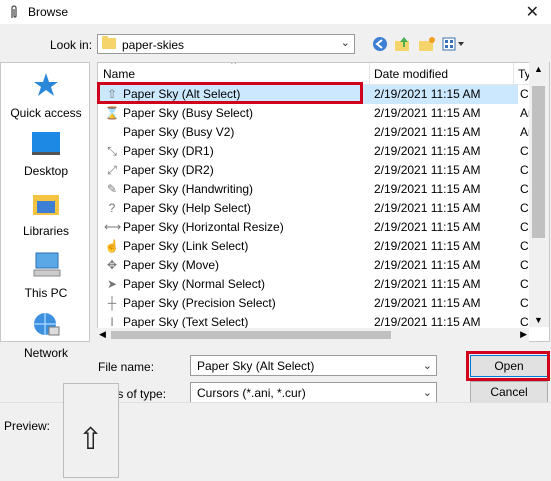 This screenshot has width=551, height=481. Describe the element at coordinates (47, 264) in the screenshot. I see `pc-icon` at that location.